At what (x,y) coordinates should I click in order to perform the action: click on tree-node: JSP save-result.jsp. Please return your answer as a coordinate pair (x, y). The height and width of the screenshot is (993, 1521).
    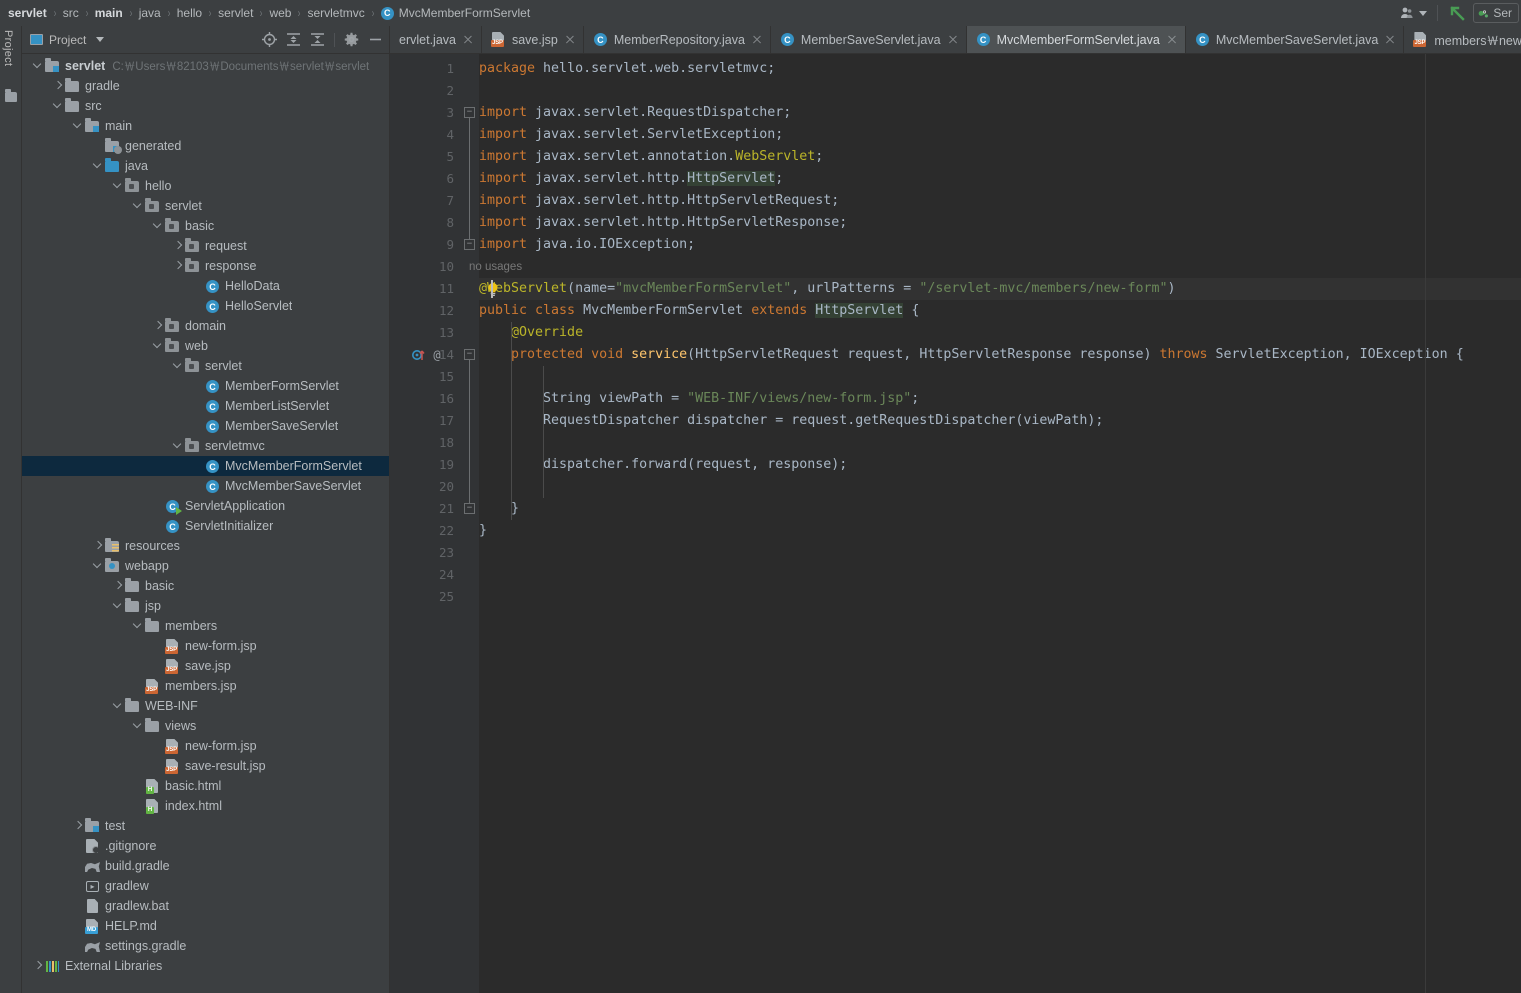
    Looking at the image, I should click on (205, 766).